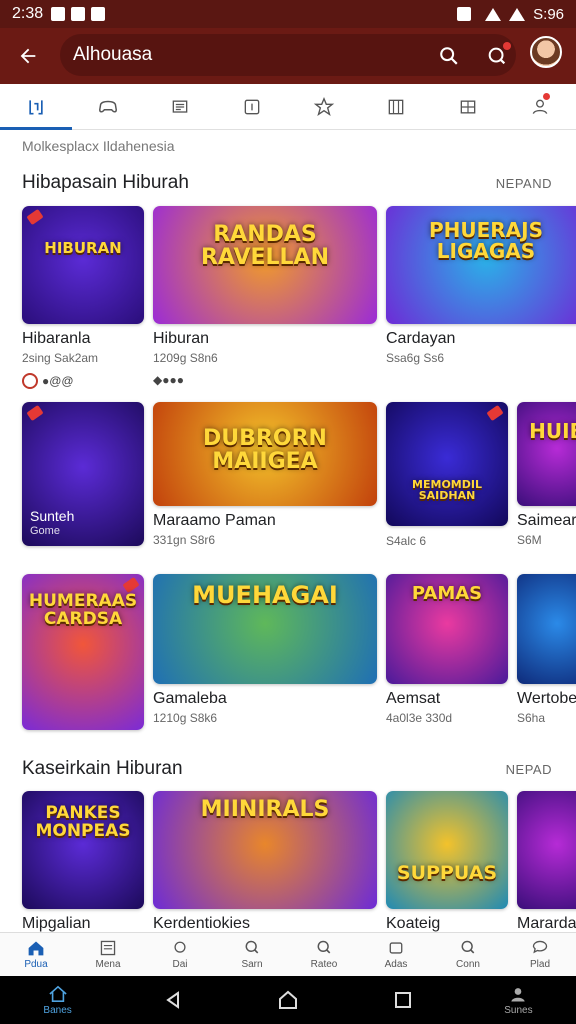  I want to click on bottom-navigation: Pdua Mena Dai Sarn Rateo Adas Conn Plad, so click(288, 954).